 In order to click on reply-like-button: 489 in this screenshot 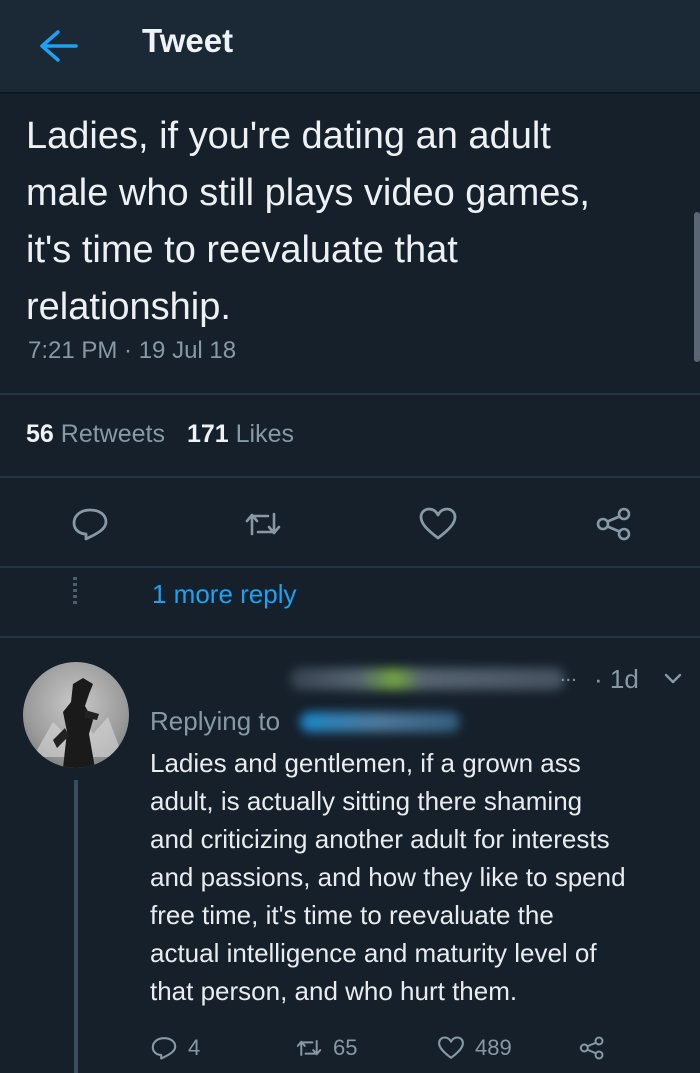, I will do `click(474, 1048)`.